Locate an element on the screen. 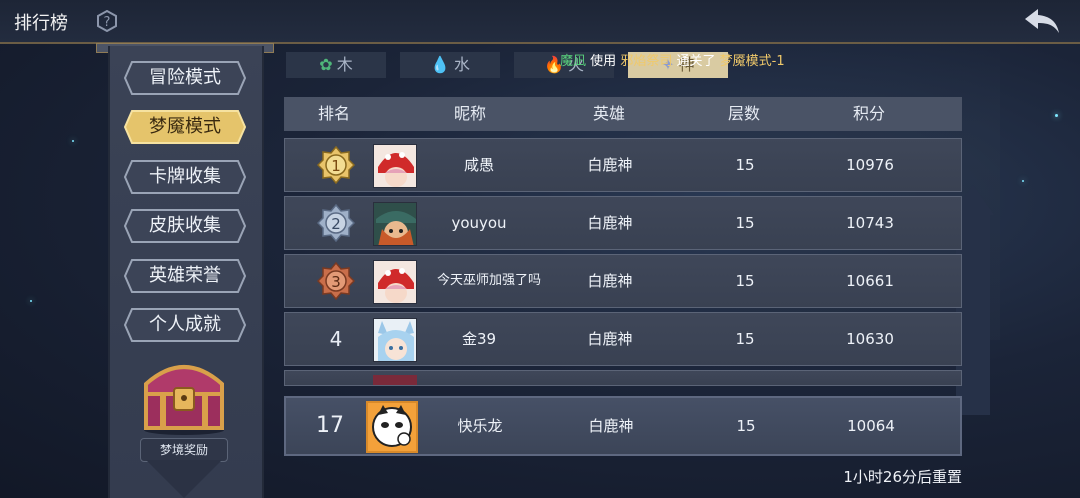 Image resolution: width=1080 pixels, height=498 pixels. score-cell: 10976 is located at coordinates (870, 165).